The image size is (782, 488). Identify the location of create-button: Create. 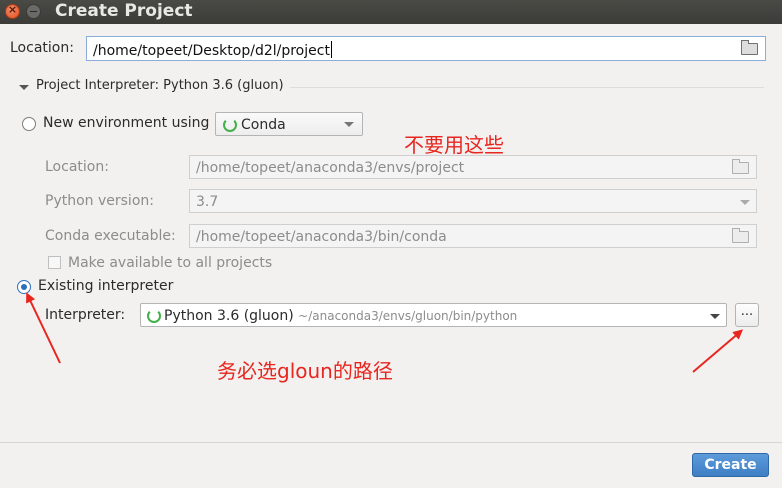
(730, 465).